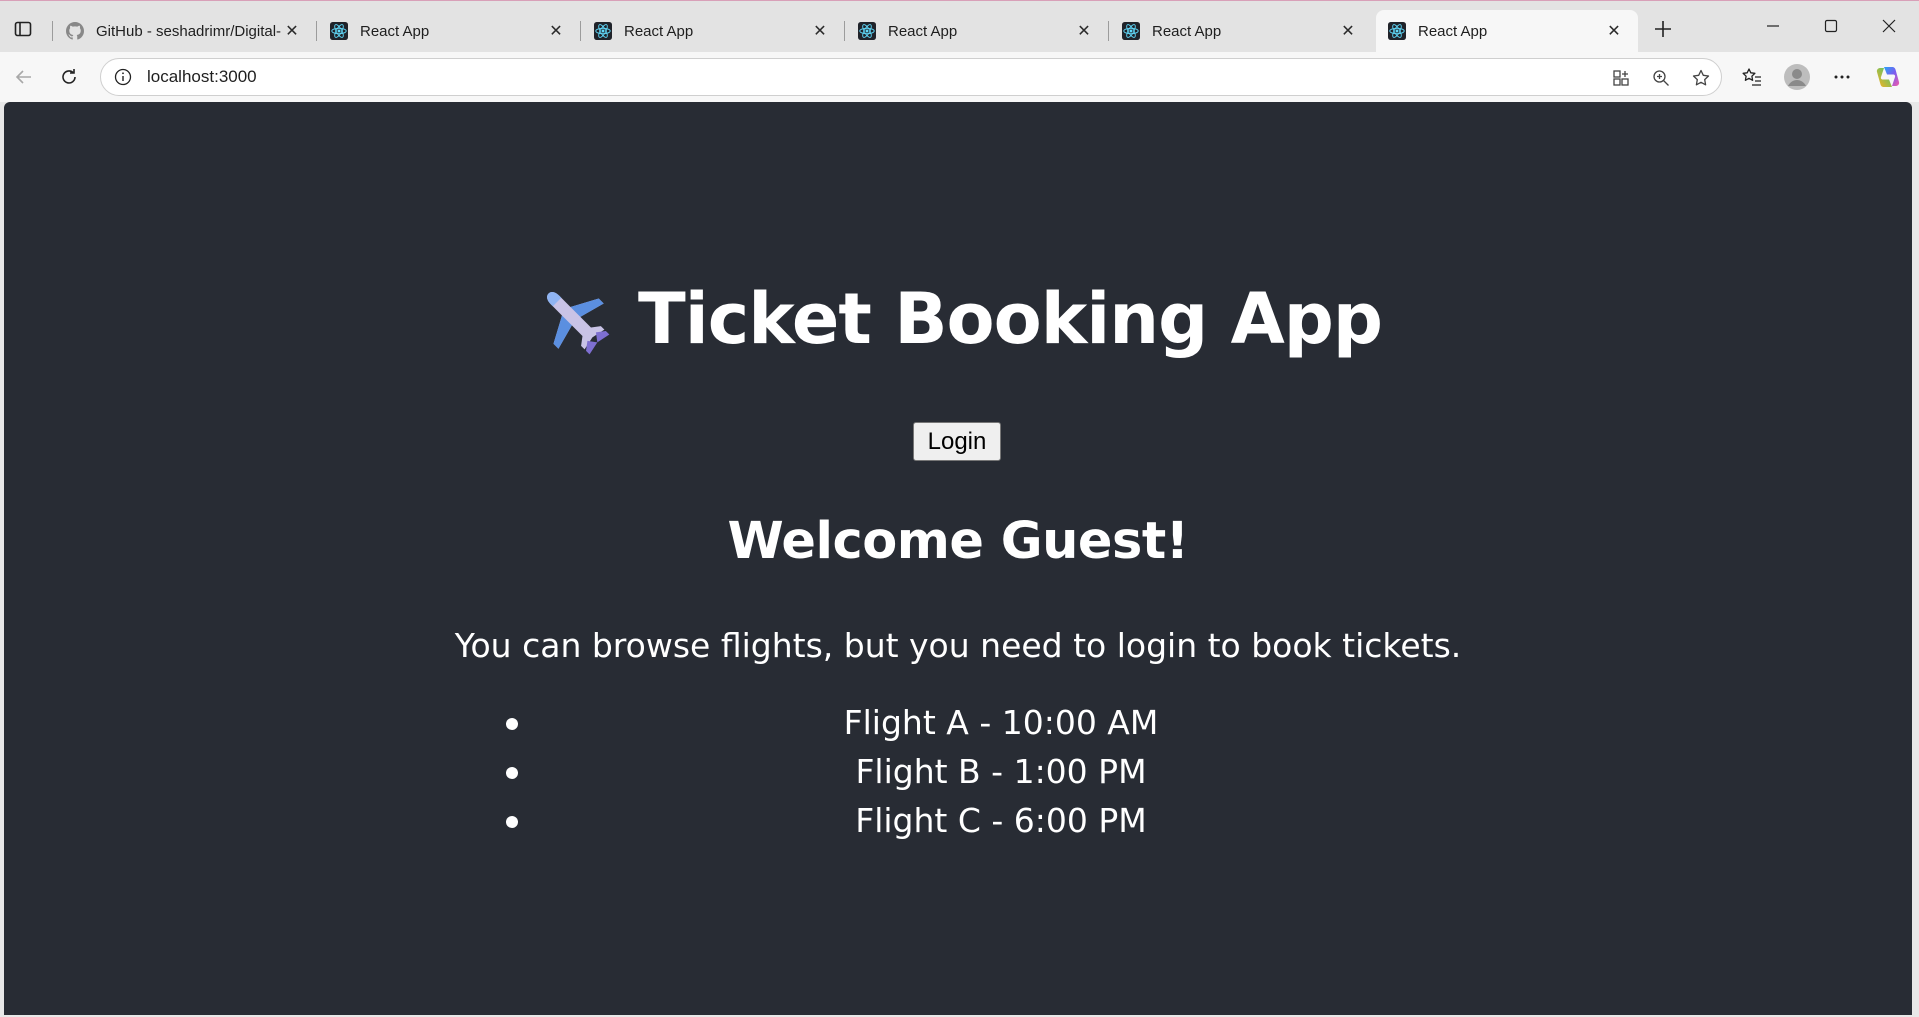 The width and height of the screenshot is (1919, 1017). Describe the element at coordinates (578, 323) in the screenshot. I see `airplane-icon` at that location.